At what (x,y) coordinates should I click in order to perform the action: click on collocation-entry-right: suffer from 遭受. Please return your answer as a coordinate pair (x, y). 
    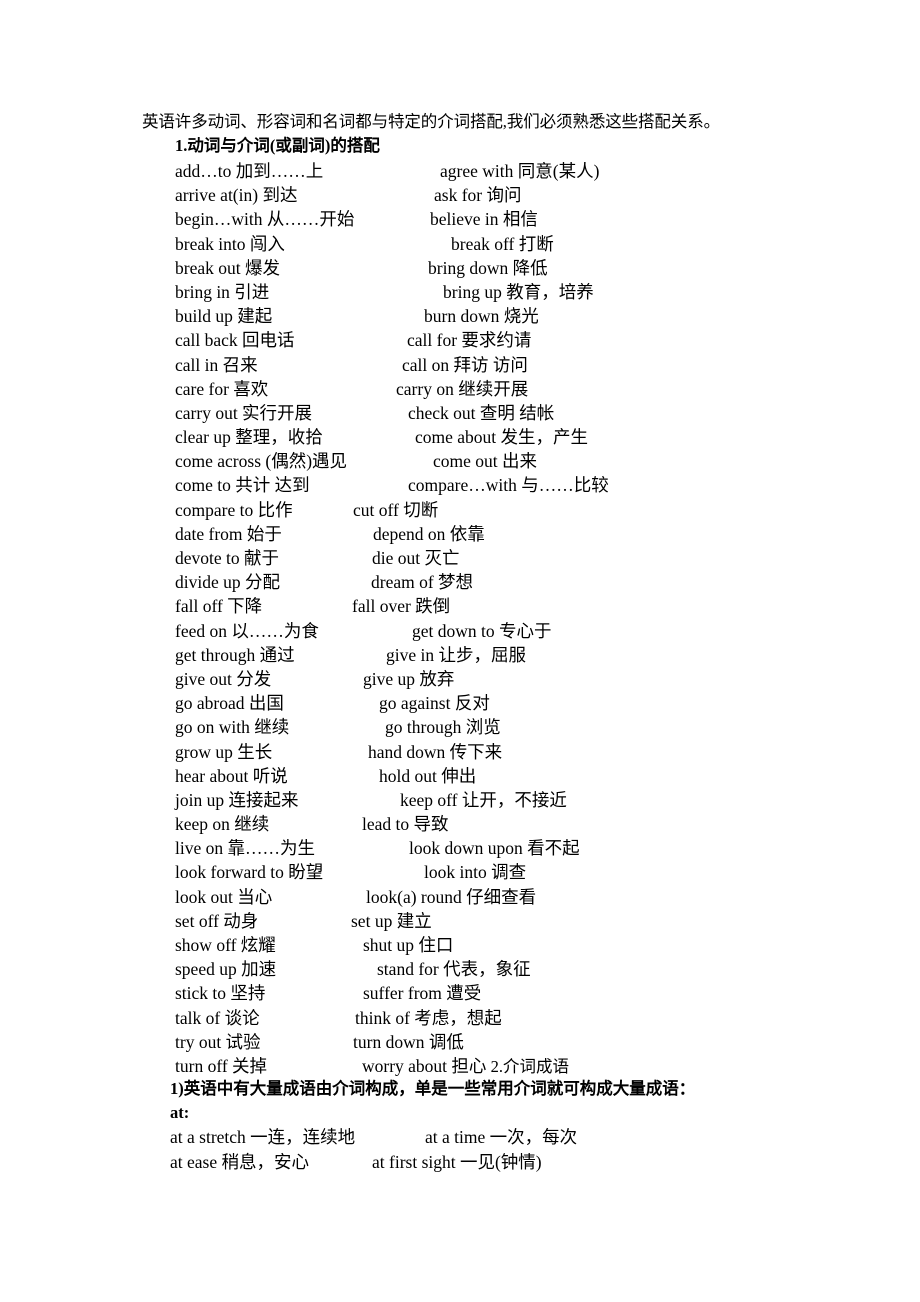
    Looking at the image, I should click on (422, 993).